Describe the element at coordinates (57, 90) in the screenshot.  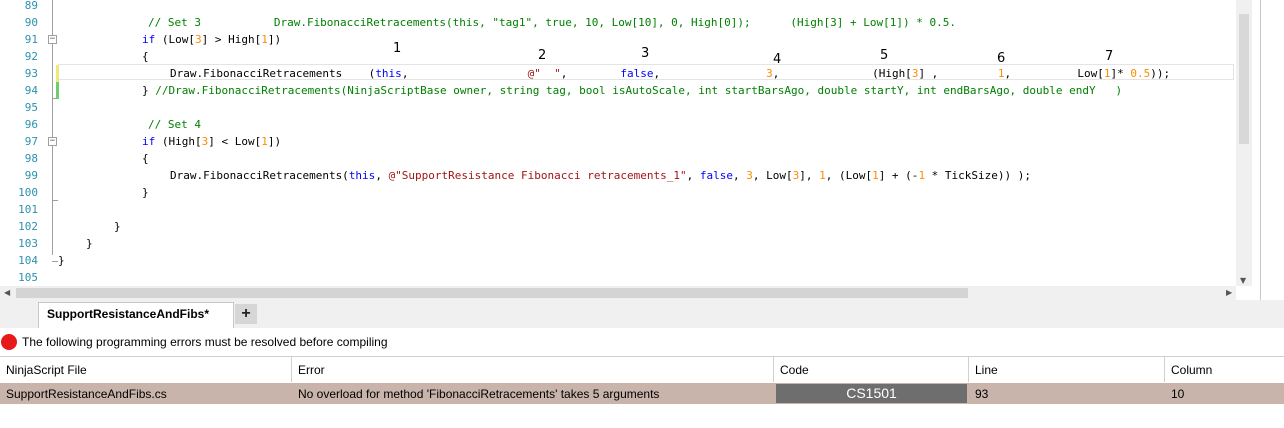
I see `saved-line-marker` at that location.